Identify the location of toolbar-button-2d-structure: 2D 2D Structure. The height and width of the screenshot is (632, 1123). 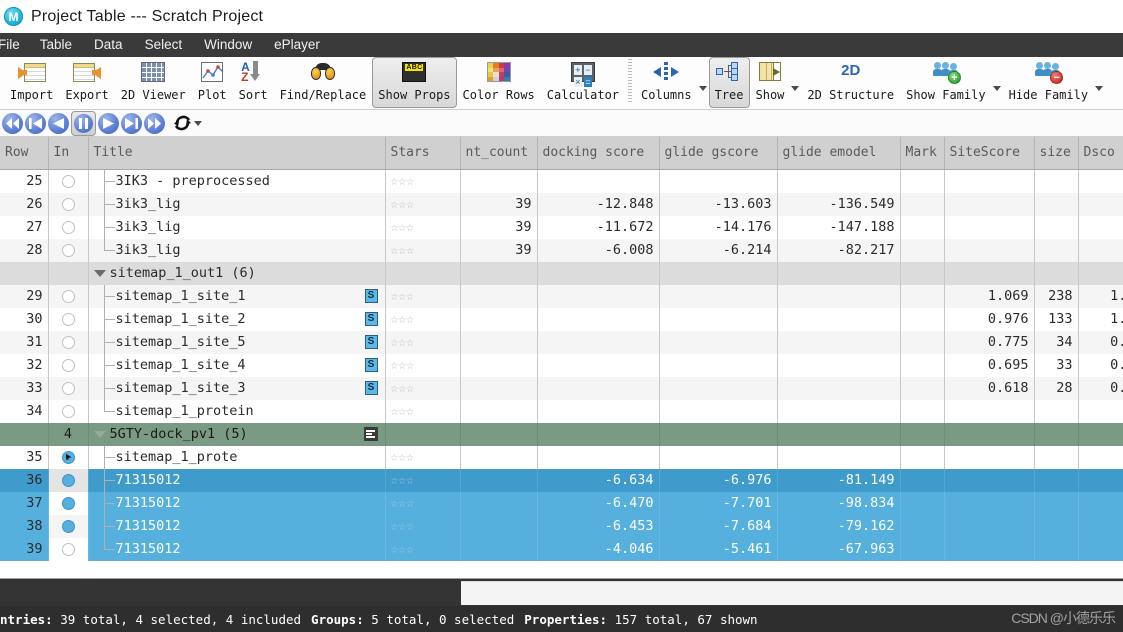
(850, 82).